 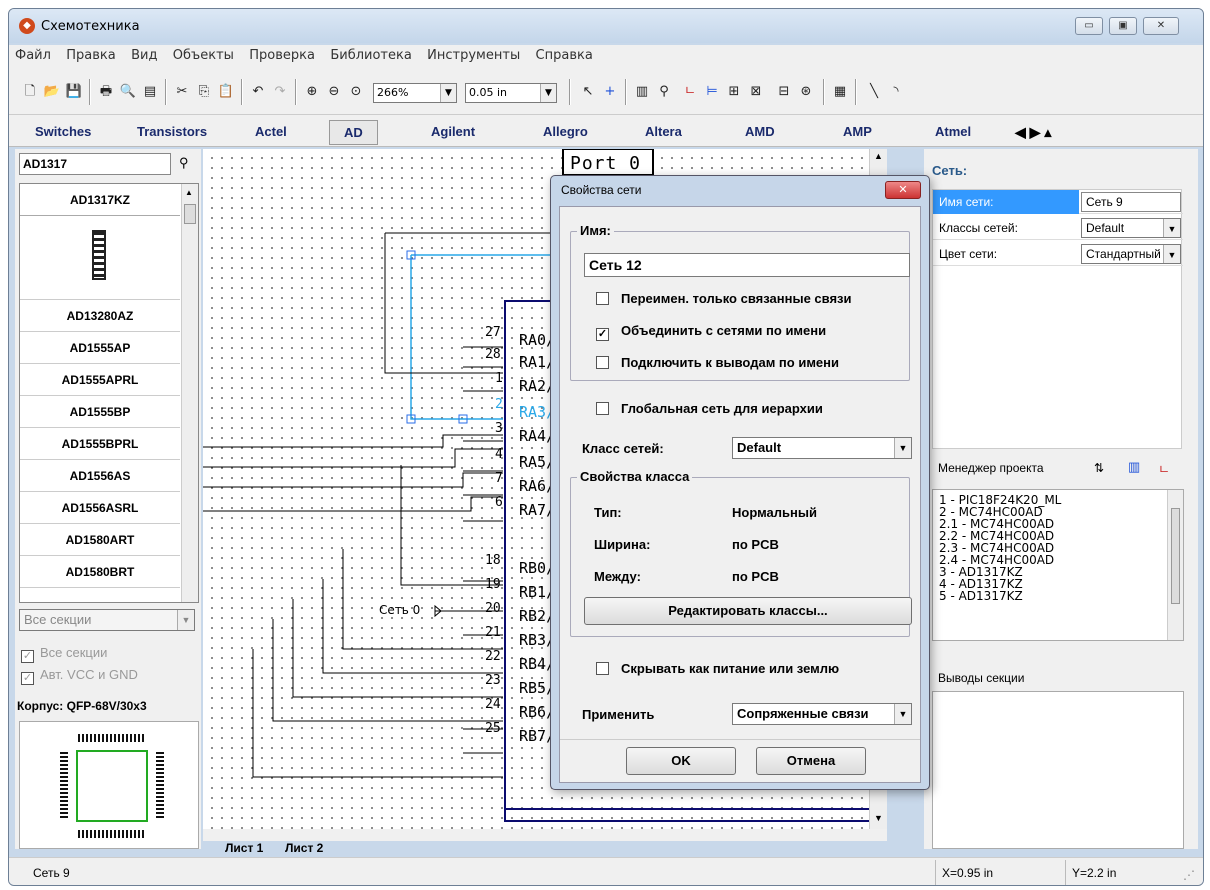 What do you see at coordinates (690, 92) in the screenshot?
I see `wire-icon: ㄴ` at bounding box center [690, 92].